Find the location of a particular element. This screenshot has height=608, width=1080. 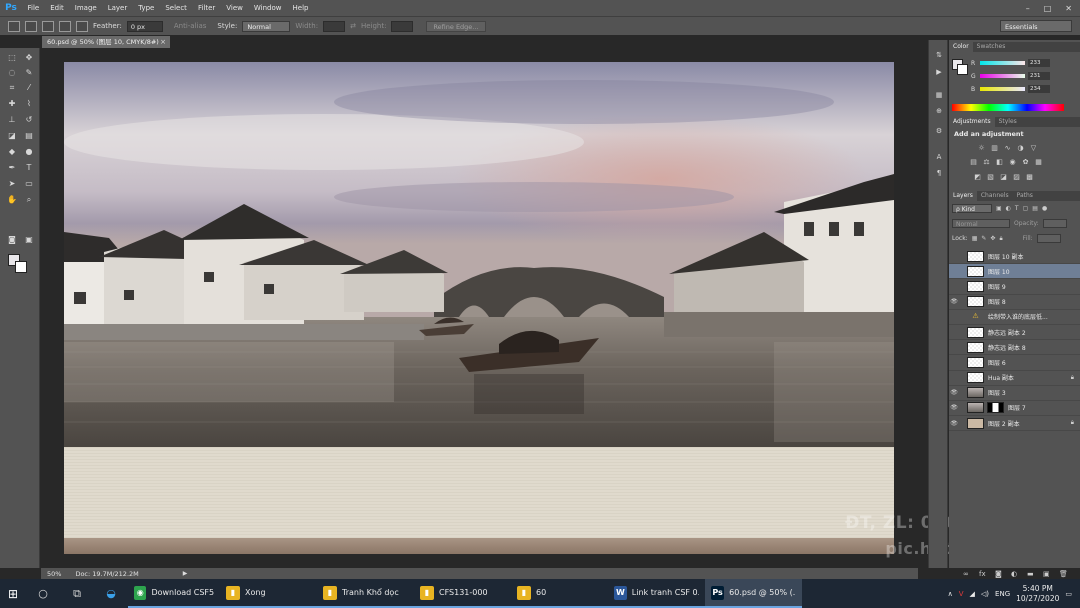

status-menu-icon: ▶ is located at coordinates (185, 573).